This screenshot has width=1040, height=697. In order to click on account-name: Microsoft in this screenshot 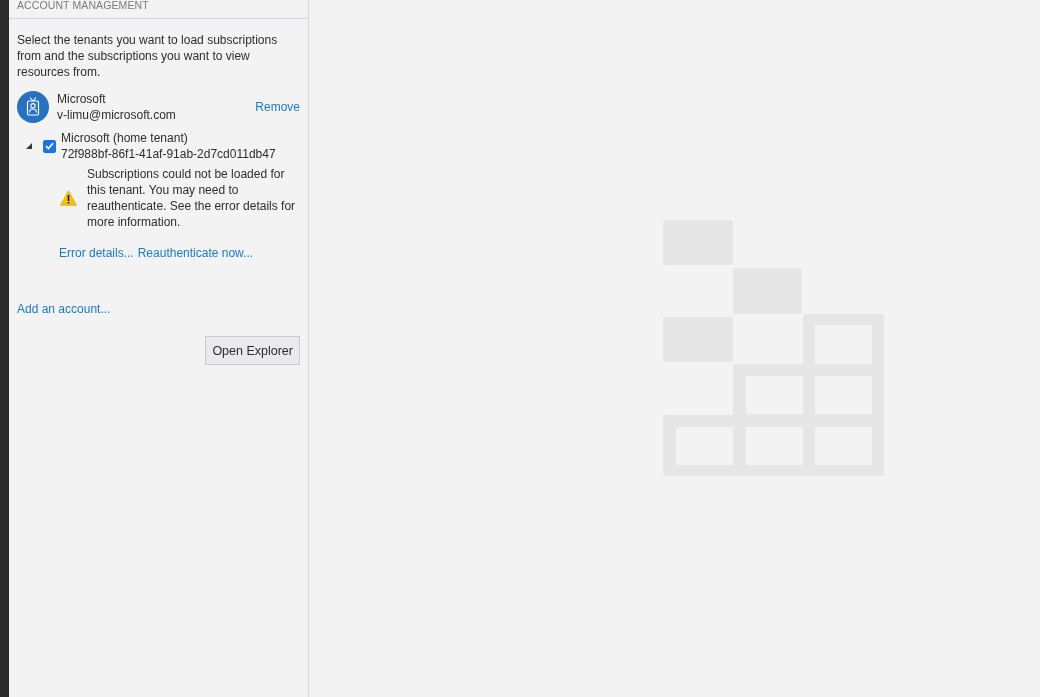, I will do `click(82, 99)`.